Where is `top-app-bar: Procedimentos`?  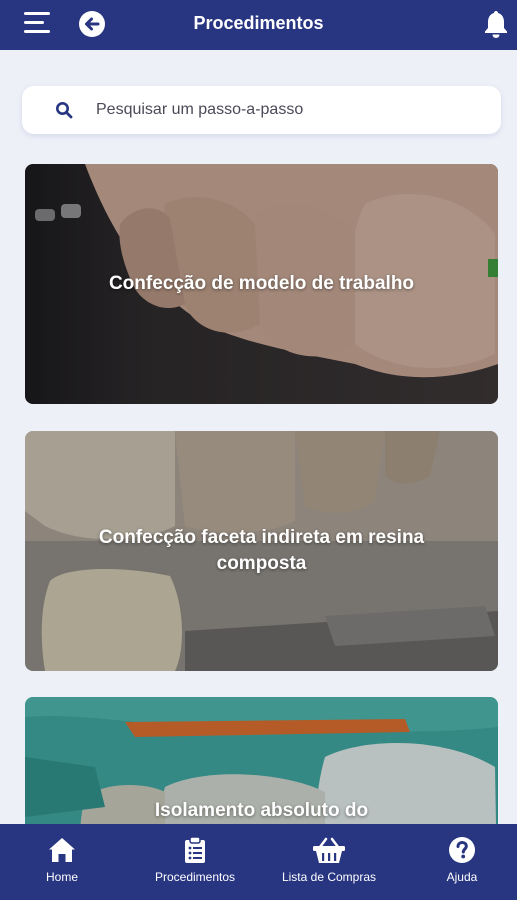
top-app-bar: Procedimentos is located at coordinates (258, 25).